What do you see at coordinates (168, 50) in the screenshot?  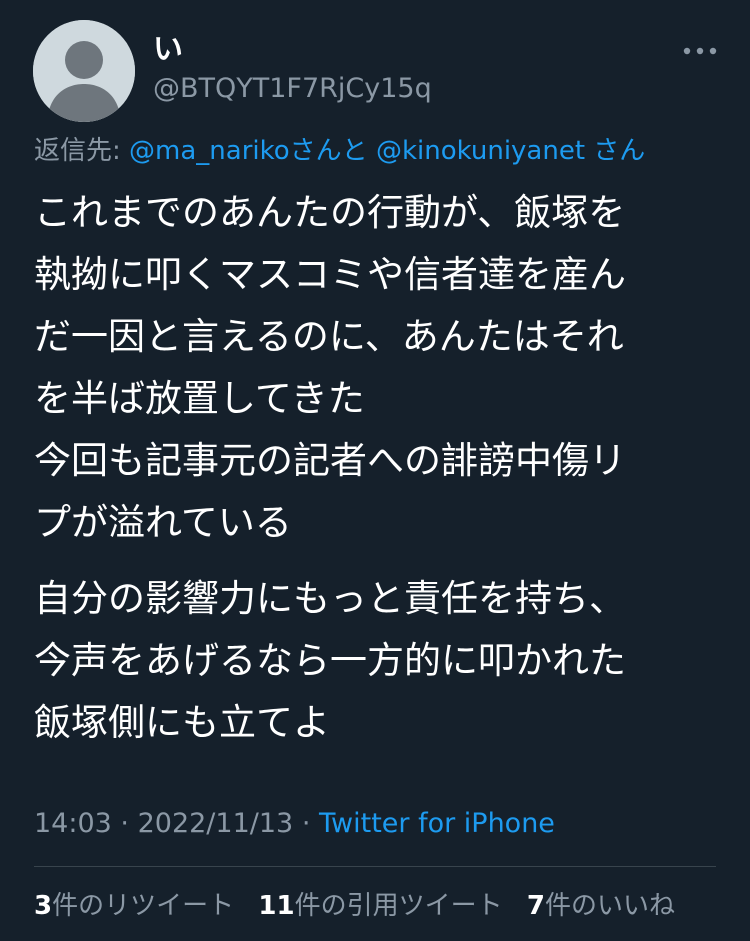 I see `display-name: い` at bounding box center [168, 50].